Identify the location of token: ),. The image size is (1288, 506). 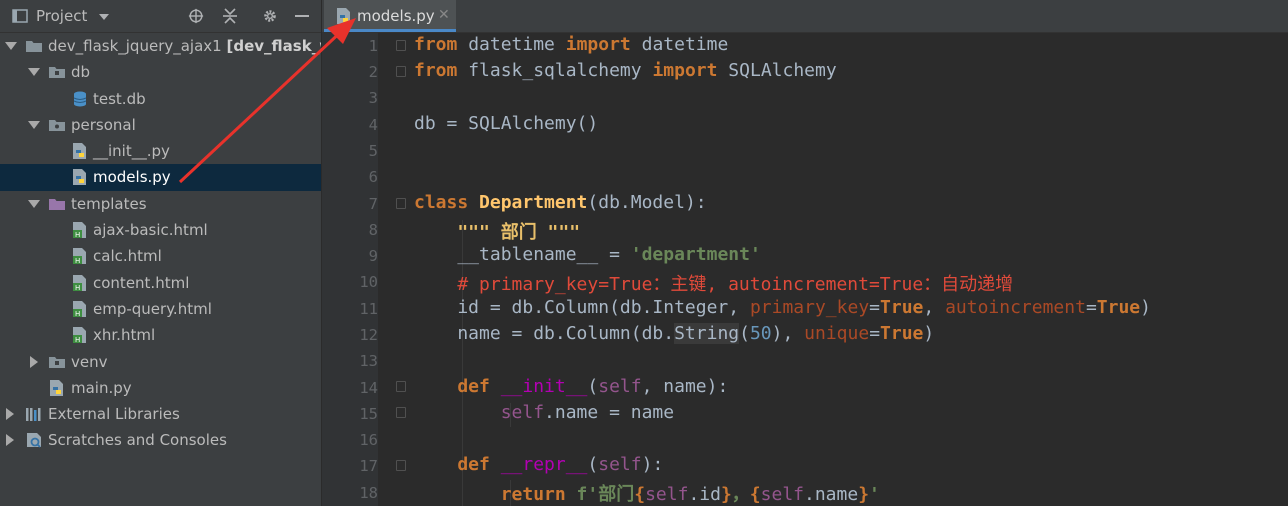
(788, 333).